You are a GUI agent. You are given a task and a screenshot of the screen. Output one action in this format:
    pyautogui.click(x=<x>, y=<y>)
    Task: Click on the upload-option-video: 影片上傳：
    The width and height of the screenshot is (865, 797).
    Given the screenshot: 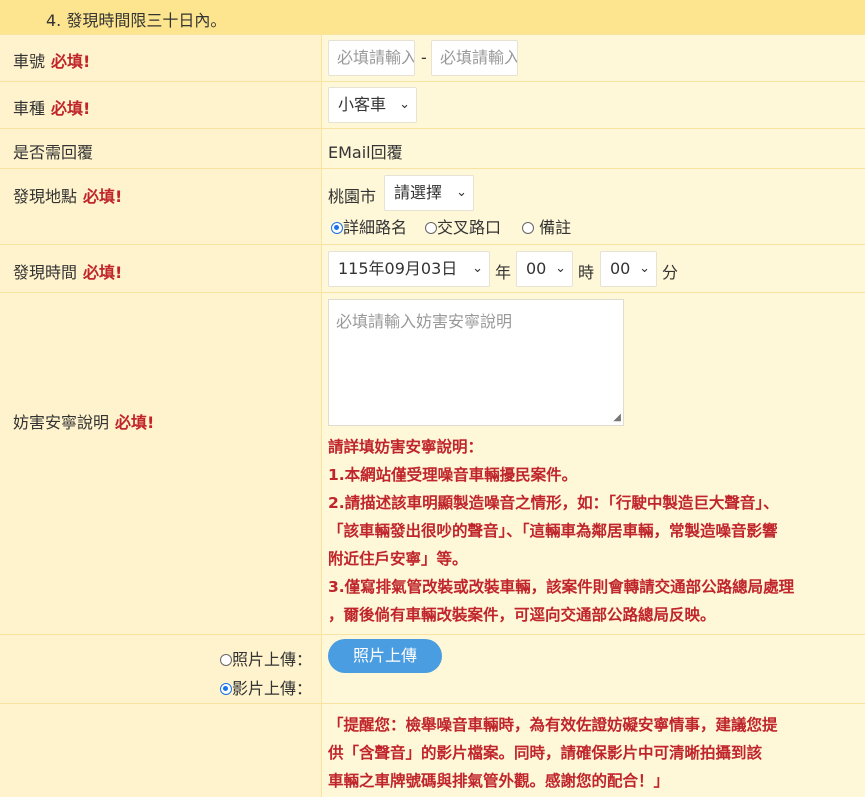 What is the action you would take?
    pyautogui.click(x=265, y=687)
    